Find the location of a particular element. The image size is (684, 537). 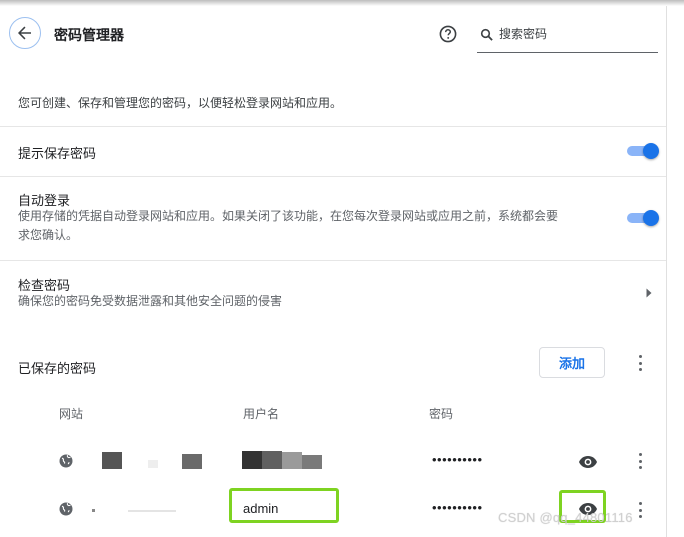

offer-to-save-toggle is located at coordinates (643, 151).